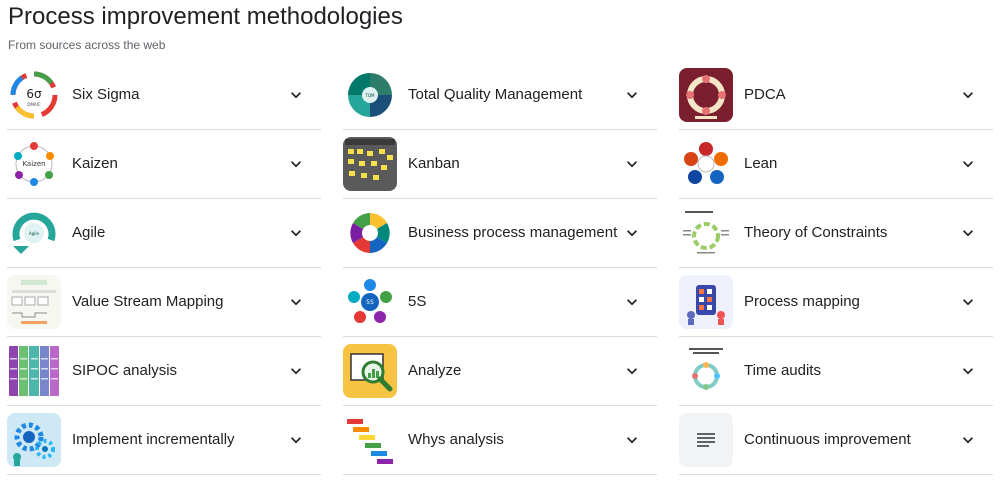 This screenshot has width=1000, height=484. Describe the element at coordinates (370, 233) in the screenshot. I see `bpm-lifecycle-icon` at that location.